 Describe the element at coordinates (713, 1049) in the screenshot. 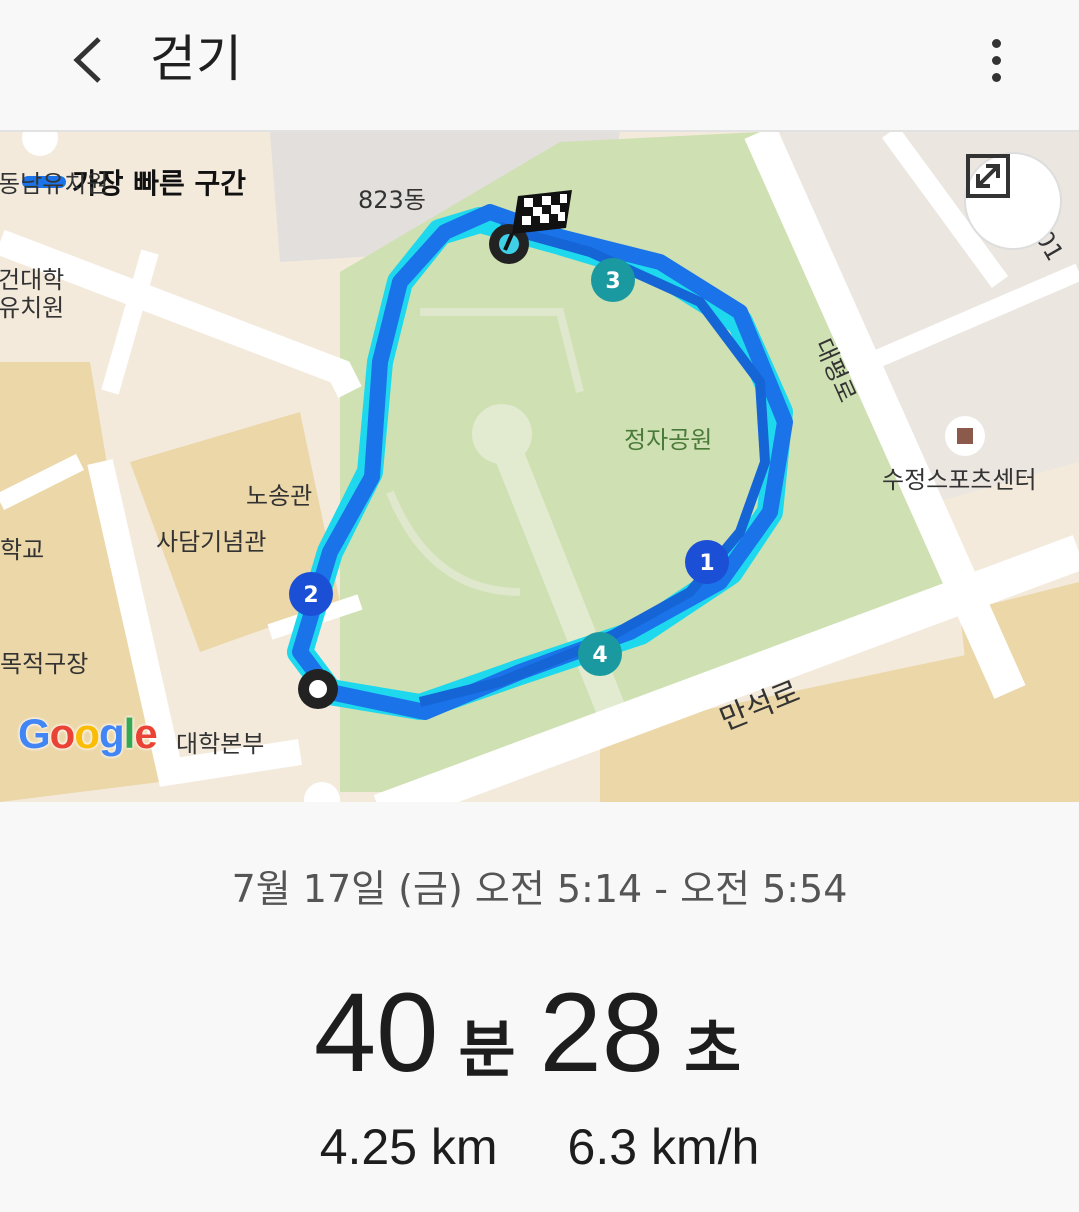

I see `seconds-unit: 초` at that location.